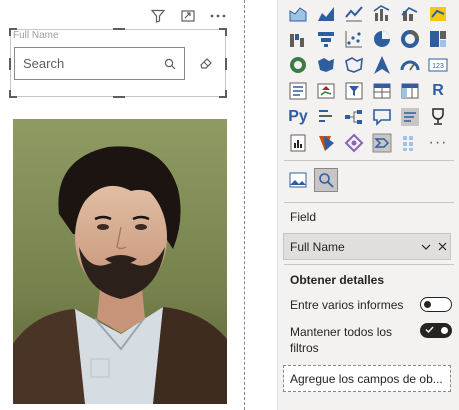 This screenshot has width=459, height=410. What do you see at coordinates (442, 246) in the screenshot?
I see `close-icon` at bounding box center [442, 246].